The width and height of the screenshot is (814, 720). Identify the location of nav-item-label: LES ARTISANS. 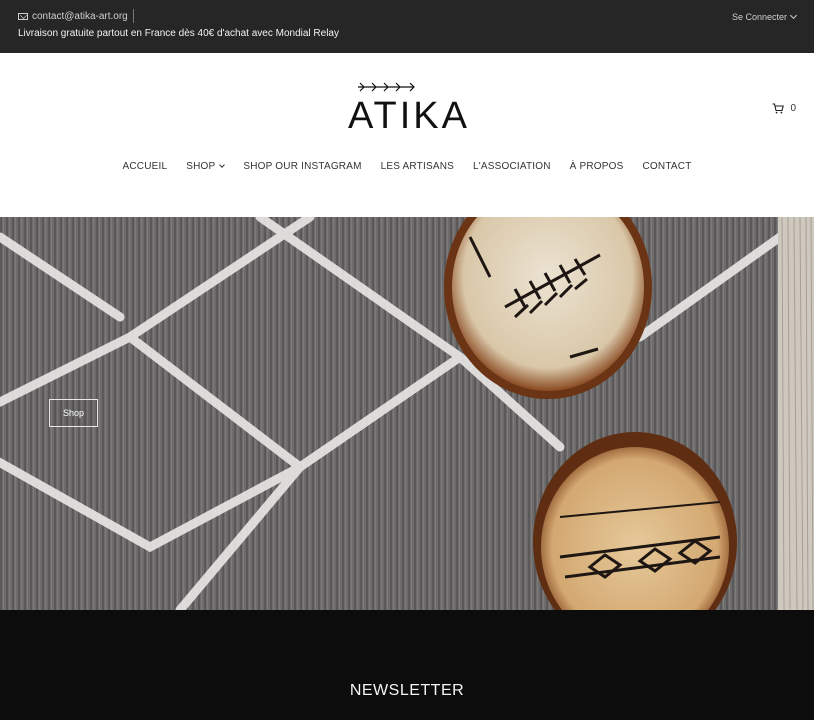
(417, 166).